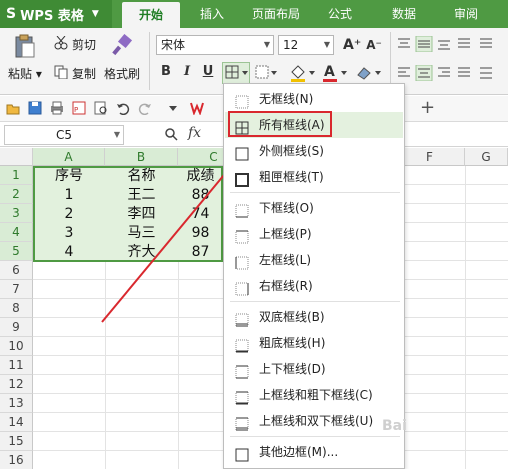 The height and width of the screenshot is (469, 508). Describe the element at coordinates (200, 176) in the screenshot. I see `table-cell: 成绩` at that location.